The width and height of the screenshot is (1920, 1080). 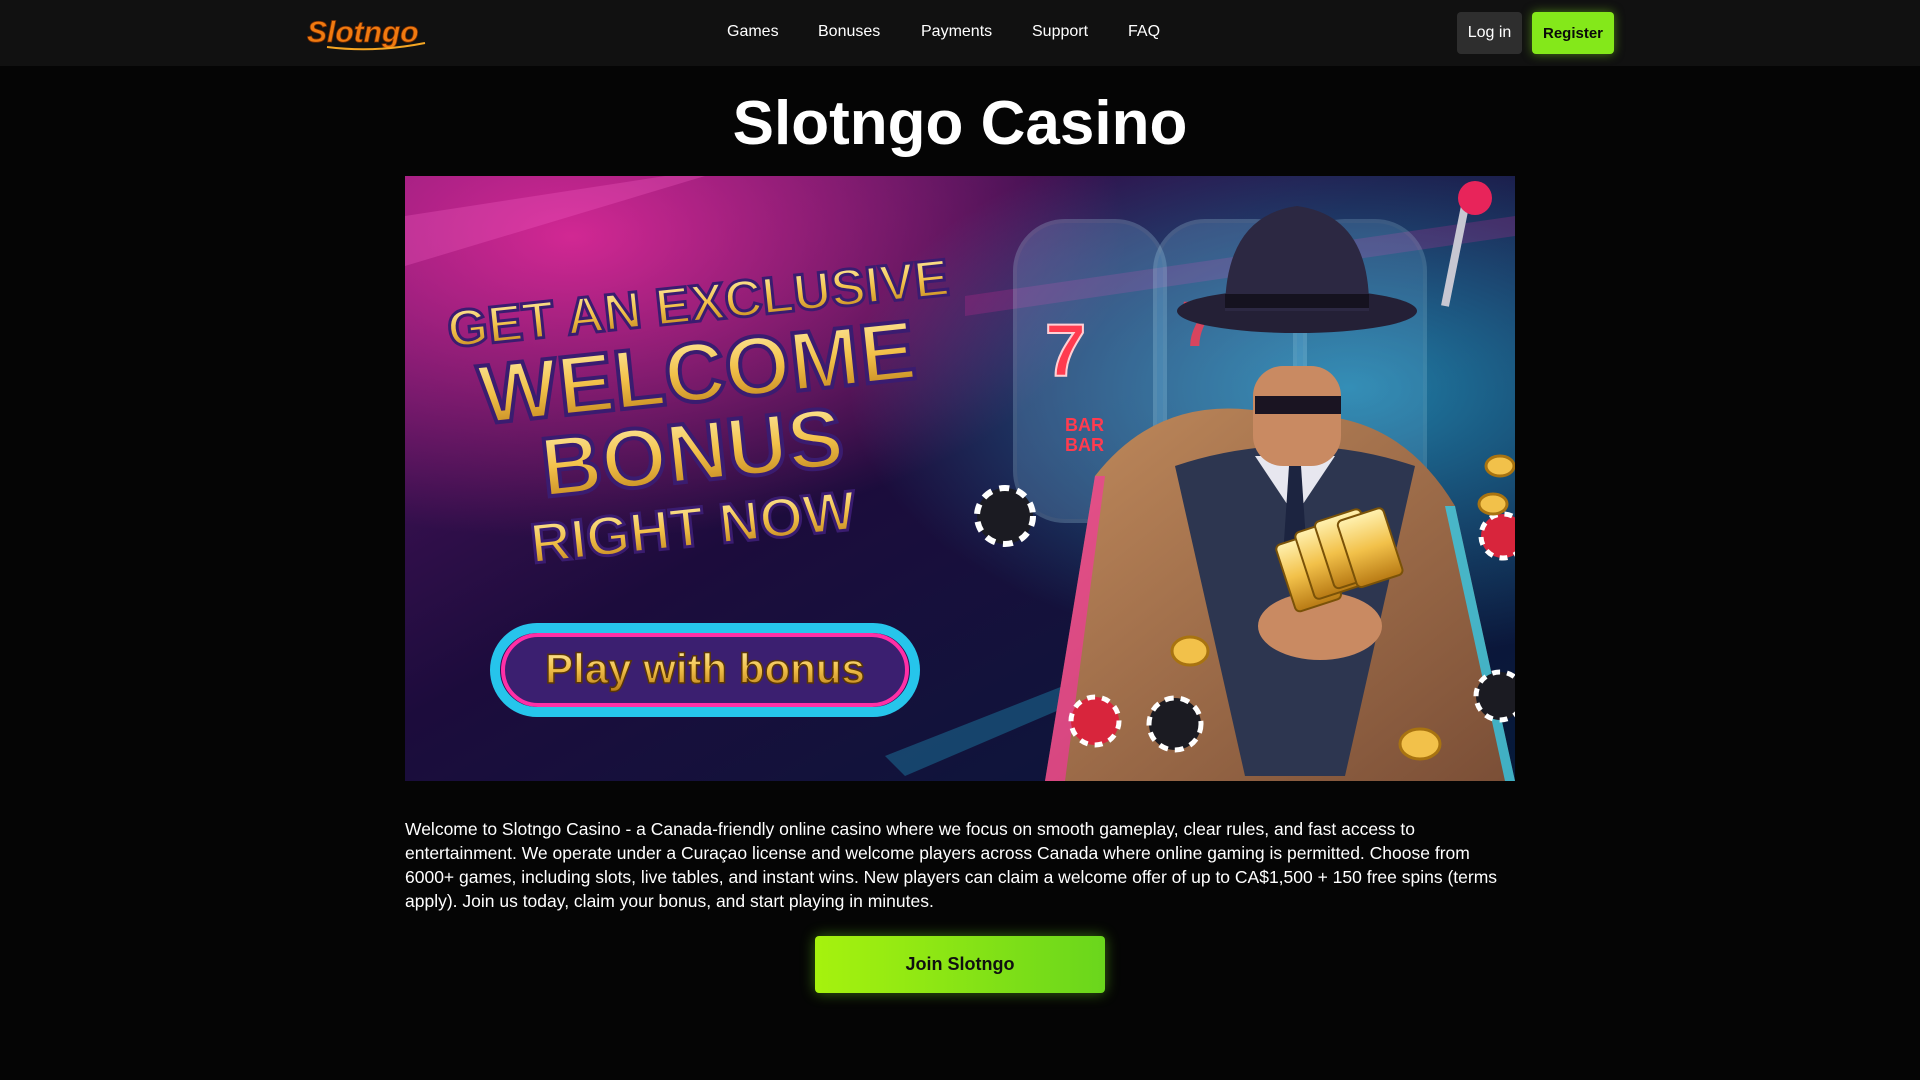 I want to click on page-title: Slotngo Casino, so click(x=960, y=123).